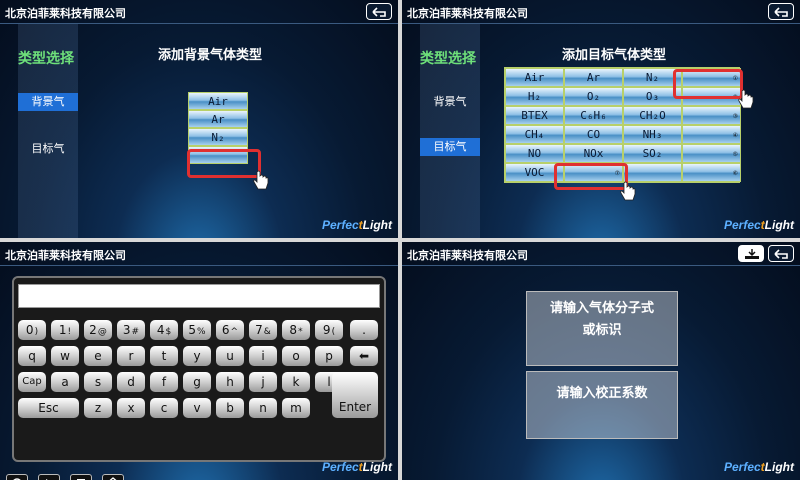 Image resolution: width=800 pixels, height=480 pixels. What do you see at coordinates (197, 408) in the screenshot?
I see `key-v: v` at bounding box center [197, 408].